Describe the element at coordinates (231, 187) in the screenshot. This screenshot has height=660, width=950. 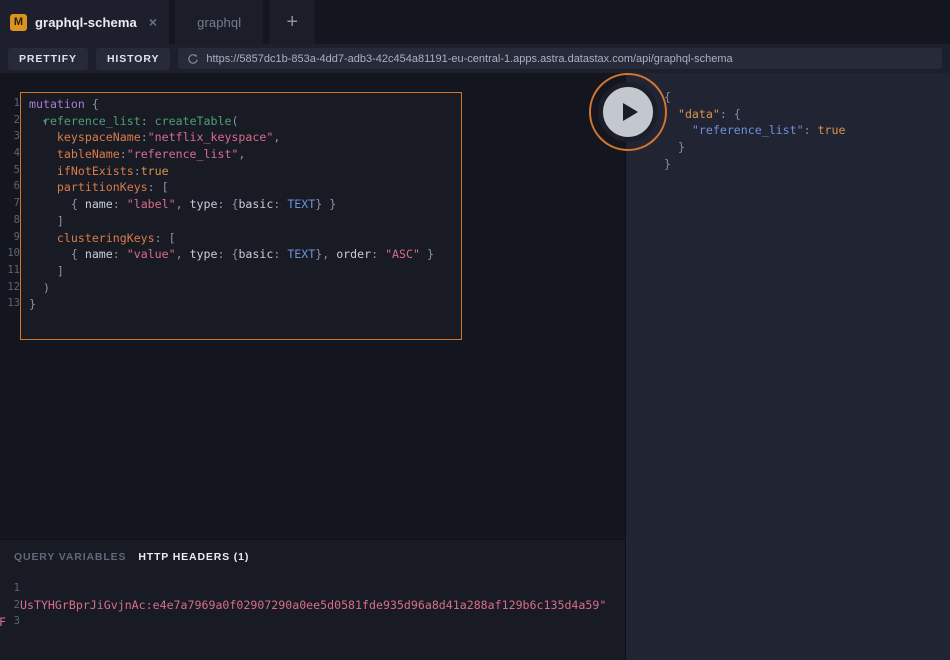
I see `code-line: partitionKeys: [` at that location.